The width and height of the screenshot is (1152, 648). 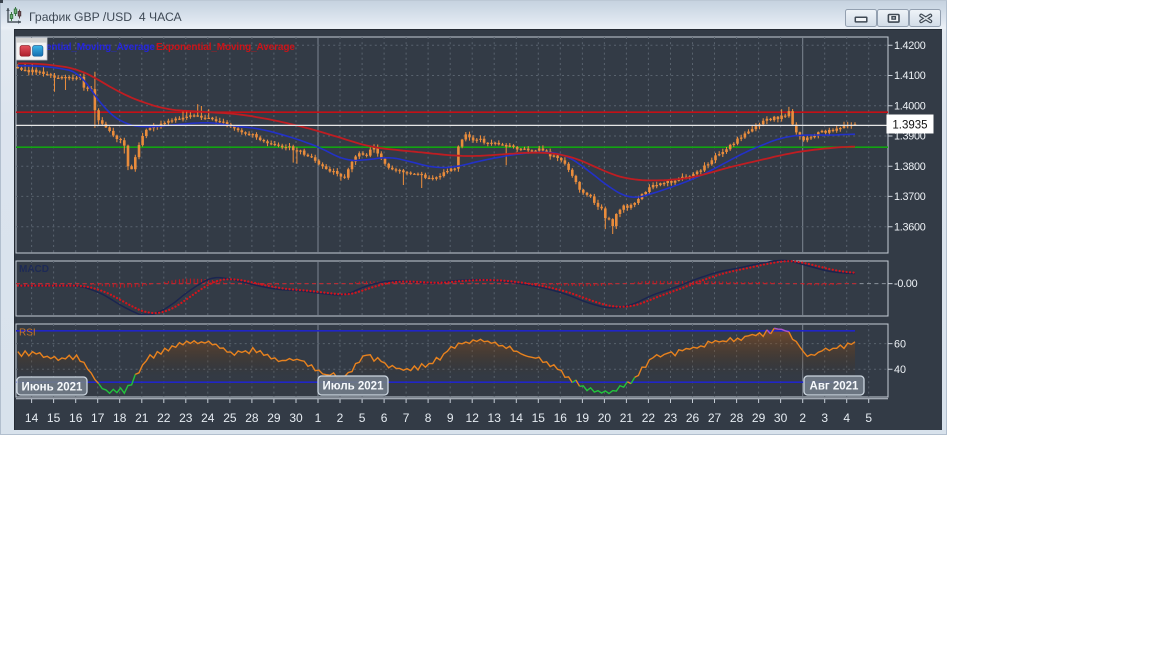 I want to click on svg-text: RSI, so click(x=27, y=333).